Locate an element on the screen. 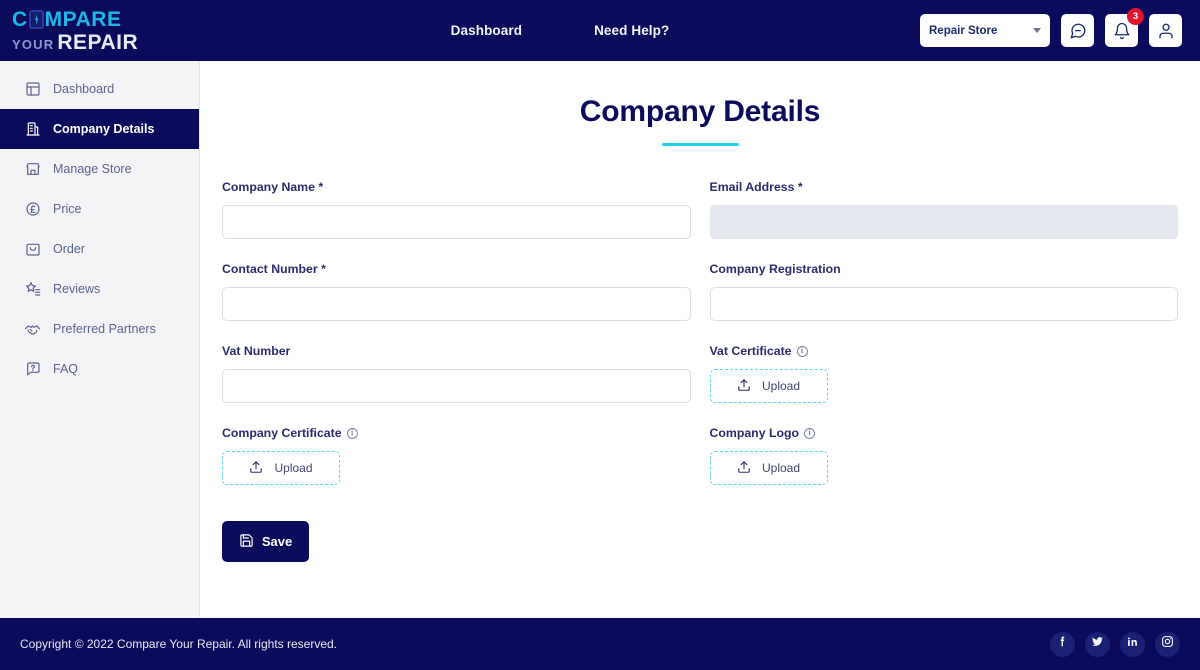 Image resolution: width=1200 pixels, height=670 pixels. chat-icon is located at coordinates (1078, 31).